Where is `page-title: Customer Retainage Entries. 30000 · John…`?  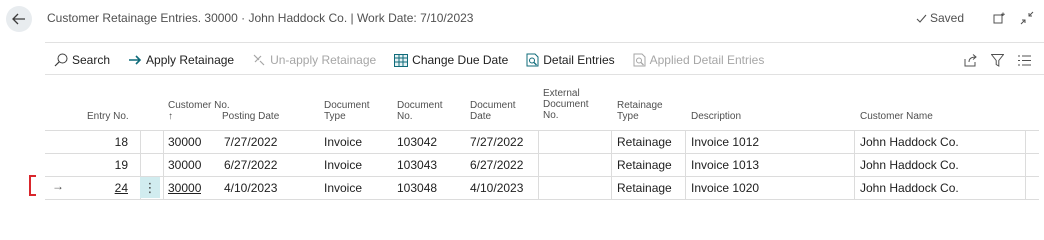 page-title: Customer Retainage Entries. 30000 · John… is located at coordinates (260, 18).